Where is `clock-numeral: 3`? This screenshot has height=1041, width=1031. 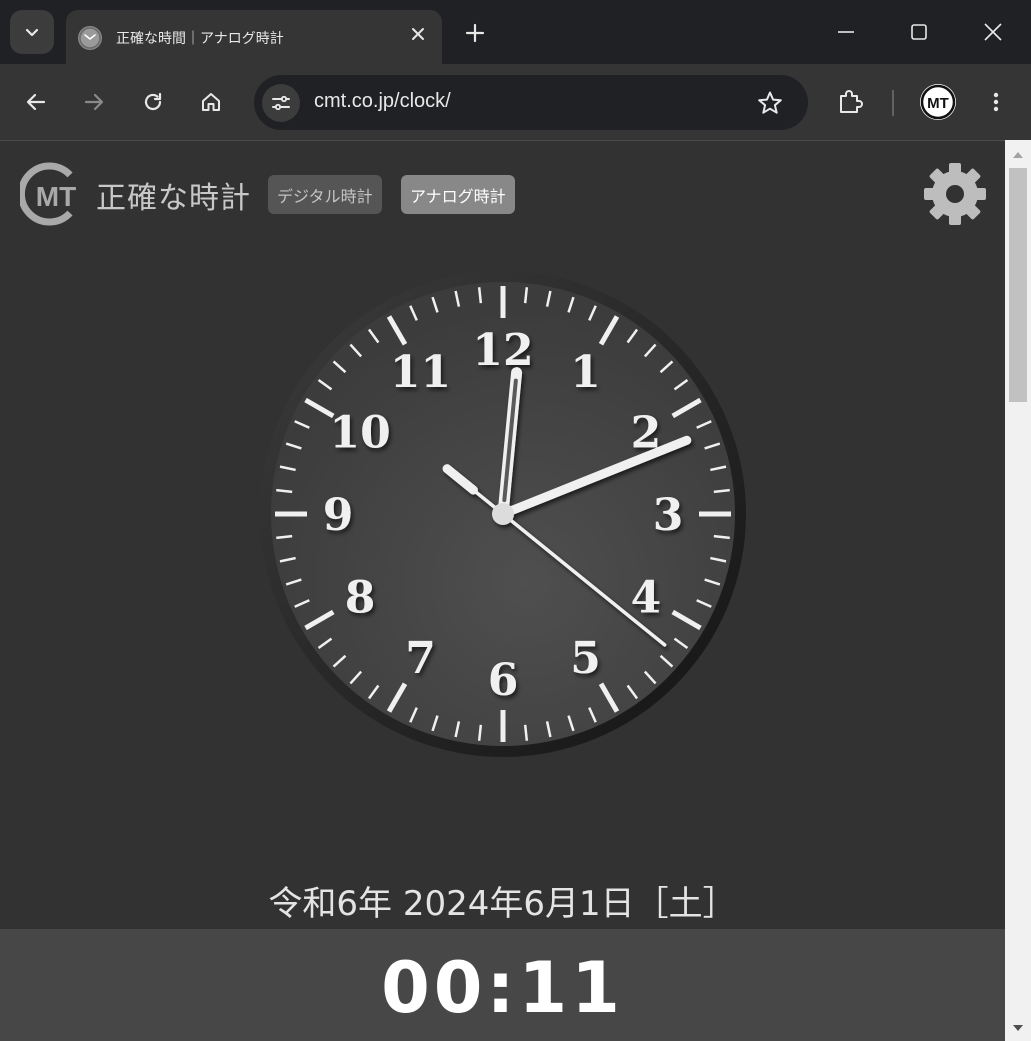
clock-numeral: 3 is located at coordinates (668, 515).